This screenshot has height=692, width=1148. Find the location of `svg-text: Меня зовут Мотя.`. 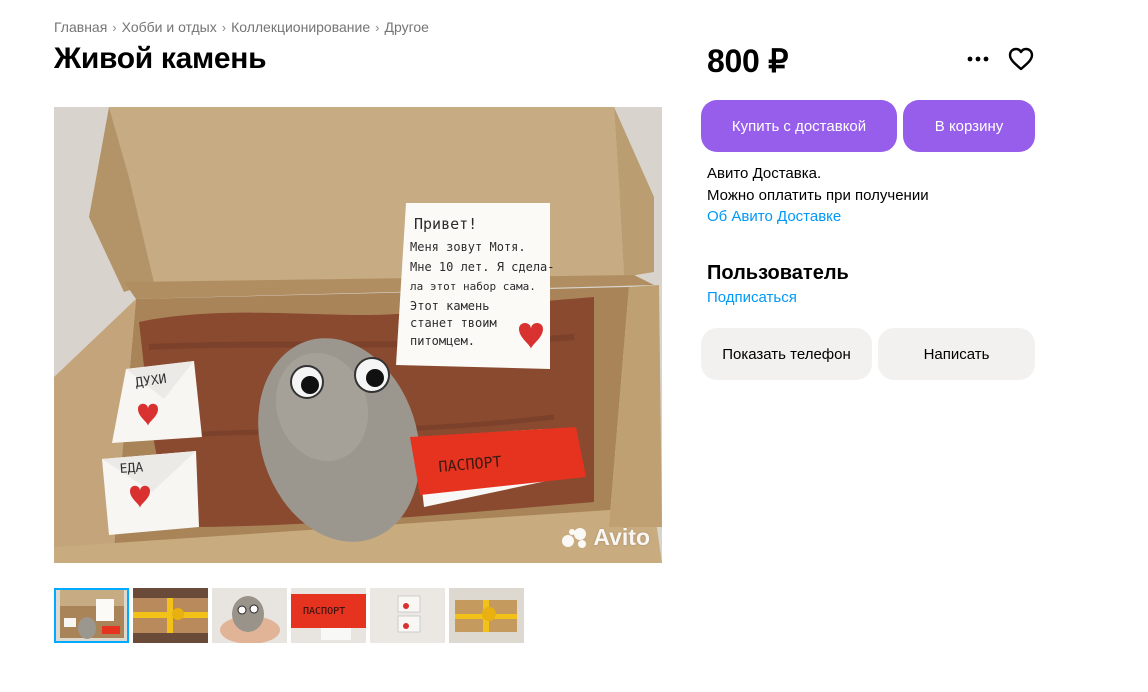

svg-text: Меня зовут Мотя. is located at coordinates (468, 247).